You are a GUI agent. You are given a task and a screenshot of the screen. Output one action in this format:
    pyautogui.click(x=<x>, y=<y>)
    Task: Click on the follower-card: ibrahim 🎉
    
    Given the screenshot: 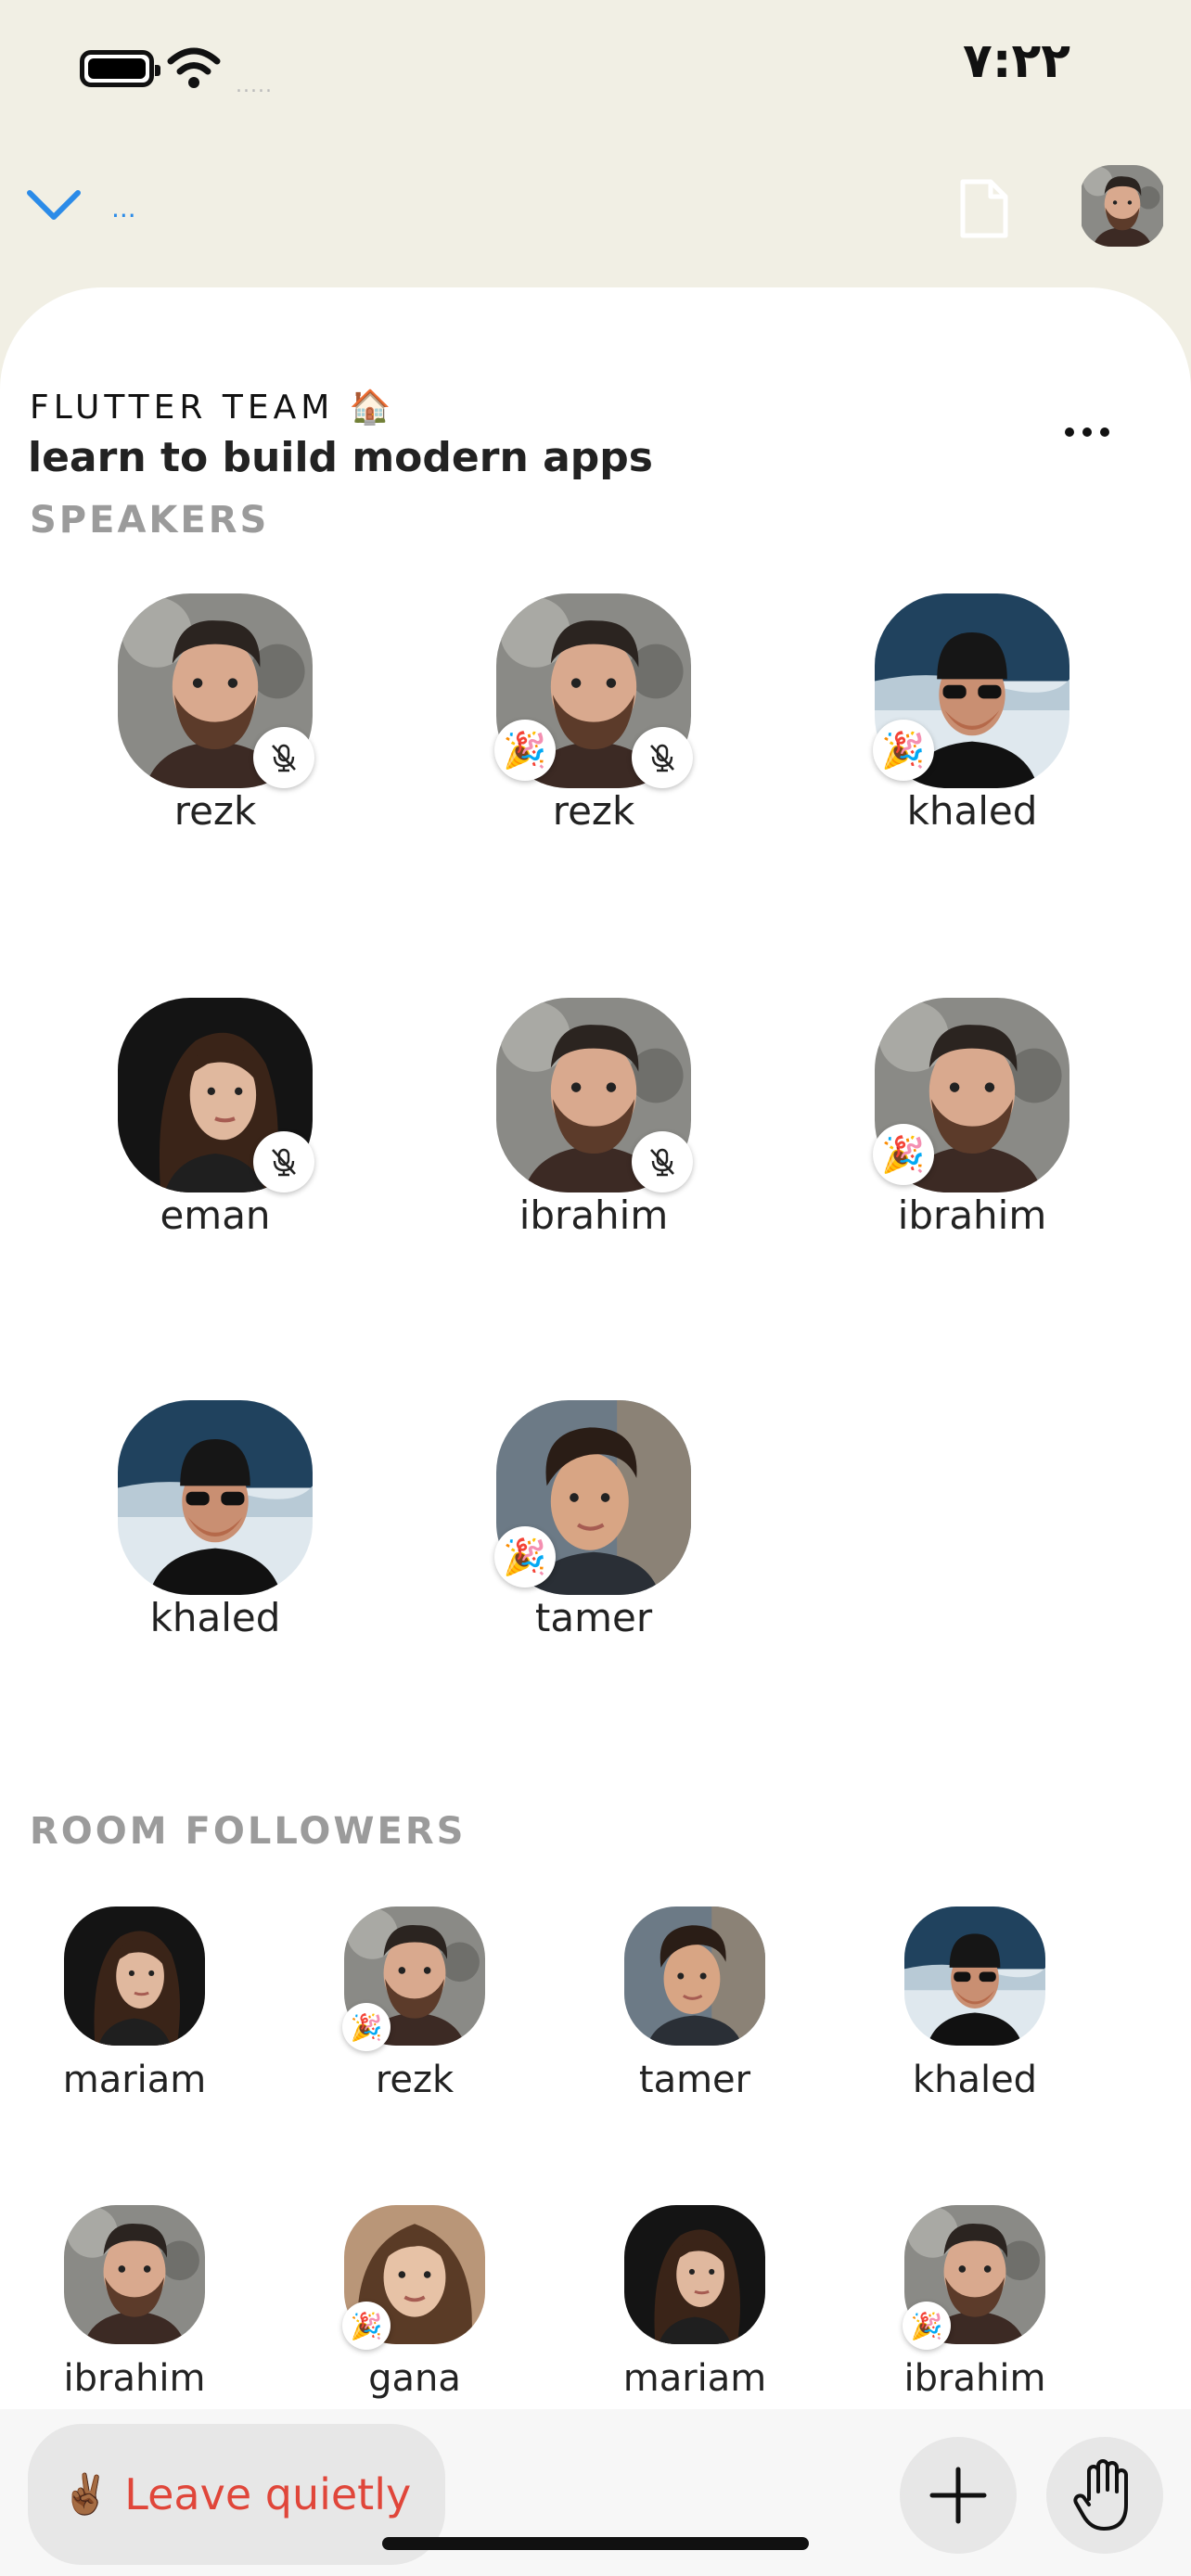 What is the action you would take?
    pyautogui.click(x=975, y=2302)
    